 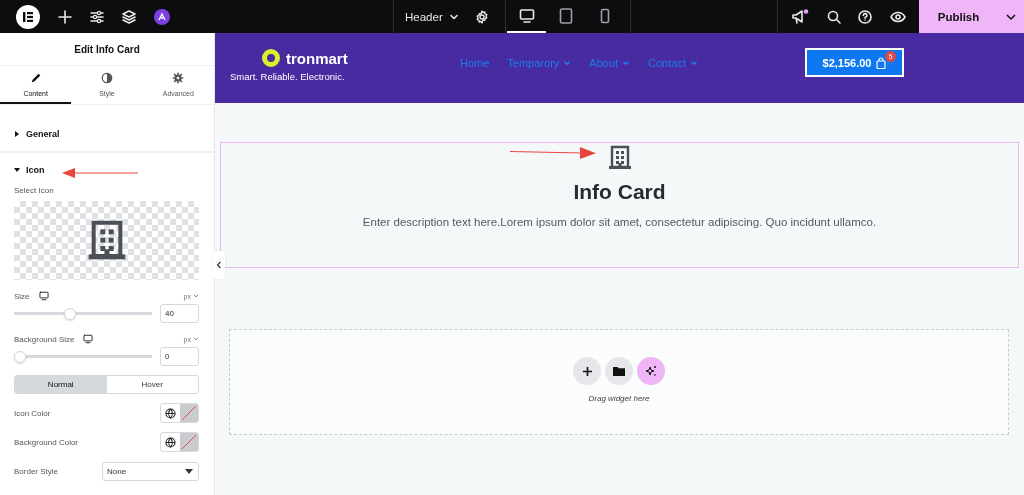 I want to click on ai-sparkle-button, so click(x=651, y=371).